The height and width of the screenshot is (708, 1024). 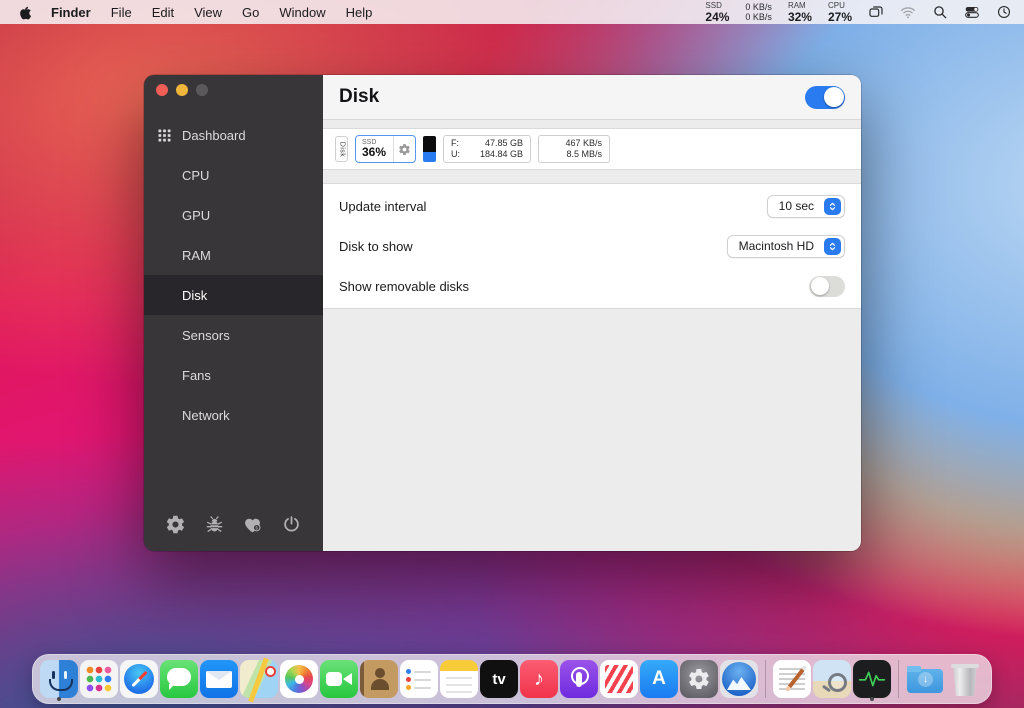 I want to click on dock-preview, so click(x=832, y=679).